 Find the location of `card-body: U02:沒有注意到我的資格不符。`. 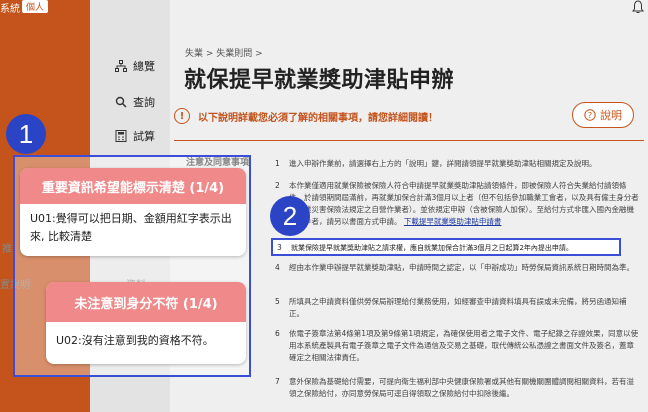

card-body: U02:沒有注意到我的資格不符。 is located at coordinates (135, 340).